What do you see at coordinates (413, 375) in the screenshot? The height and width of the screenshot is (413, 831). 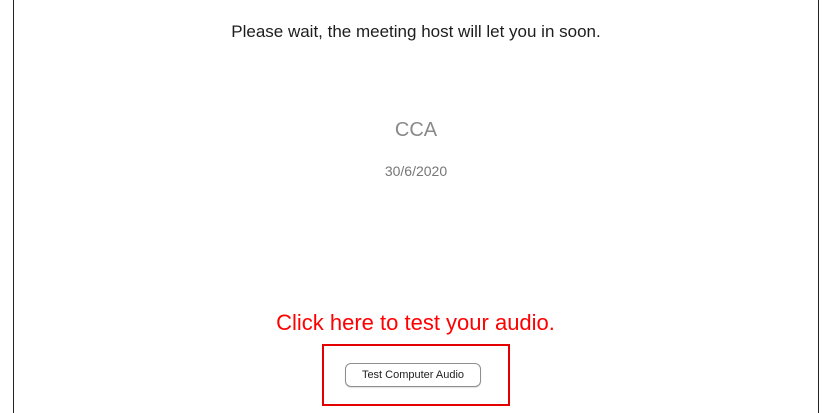 I see `test-computer-audio-button: Test Computer Audio` at bounding box center [413, 375].